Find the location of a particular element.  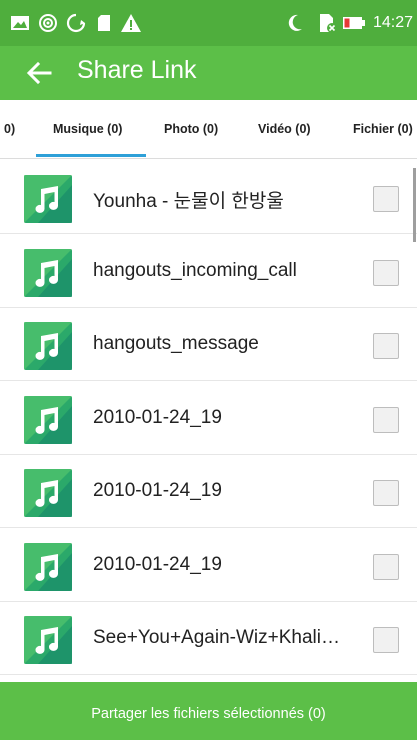

app-bar: Share Link is located at coordinates (208, 73).